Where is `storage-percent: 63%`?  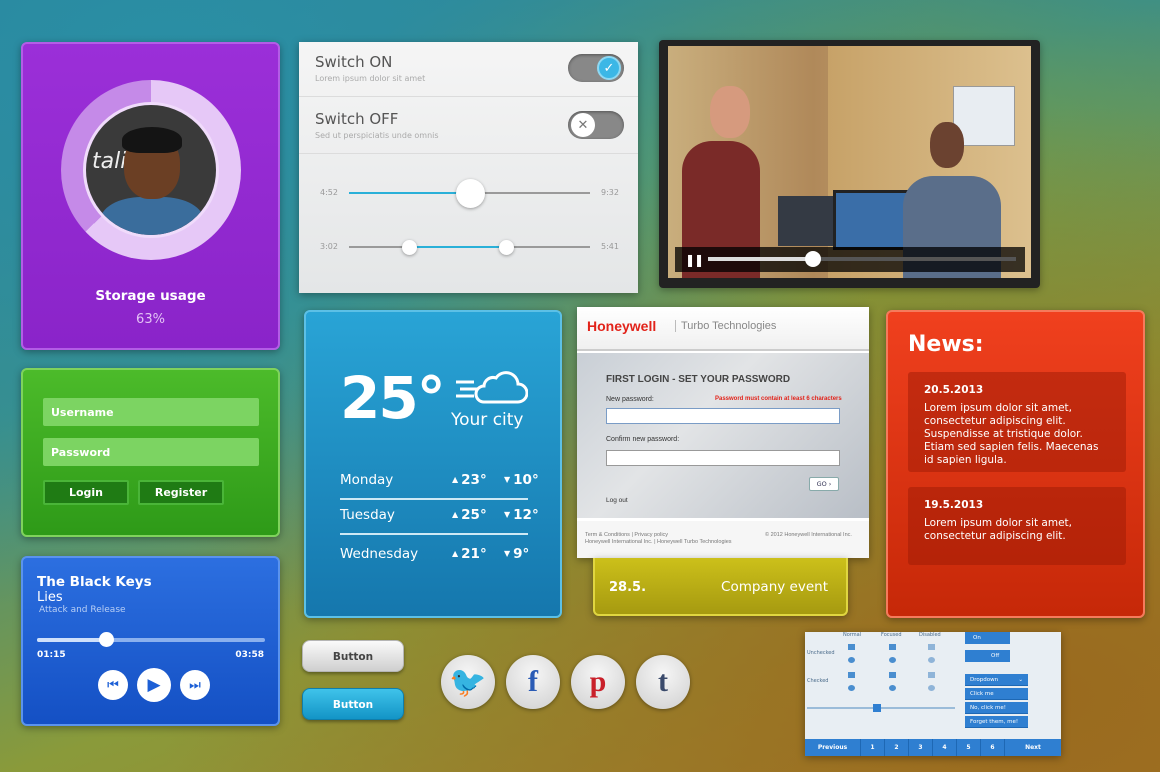
storage-percent: 63% is located at coordinates (150, 319).